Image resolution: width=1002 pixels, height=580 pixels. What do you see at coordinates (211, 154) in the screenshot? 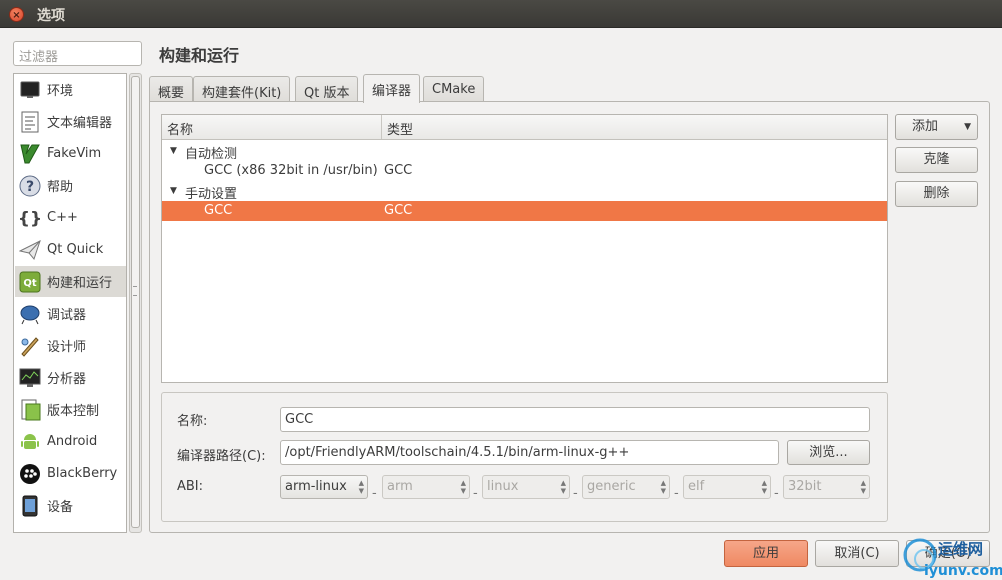
I see `group-label: 自动检测` at bounding box center [211, 154].